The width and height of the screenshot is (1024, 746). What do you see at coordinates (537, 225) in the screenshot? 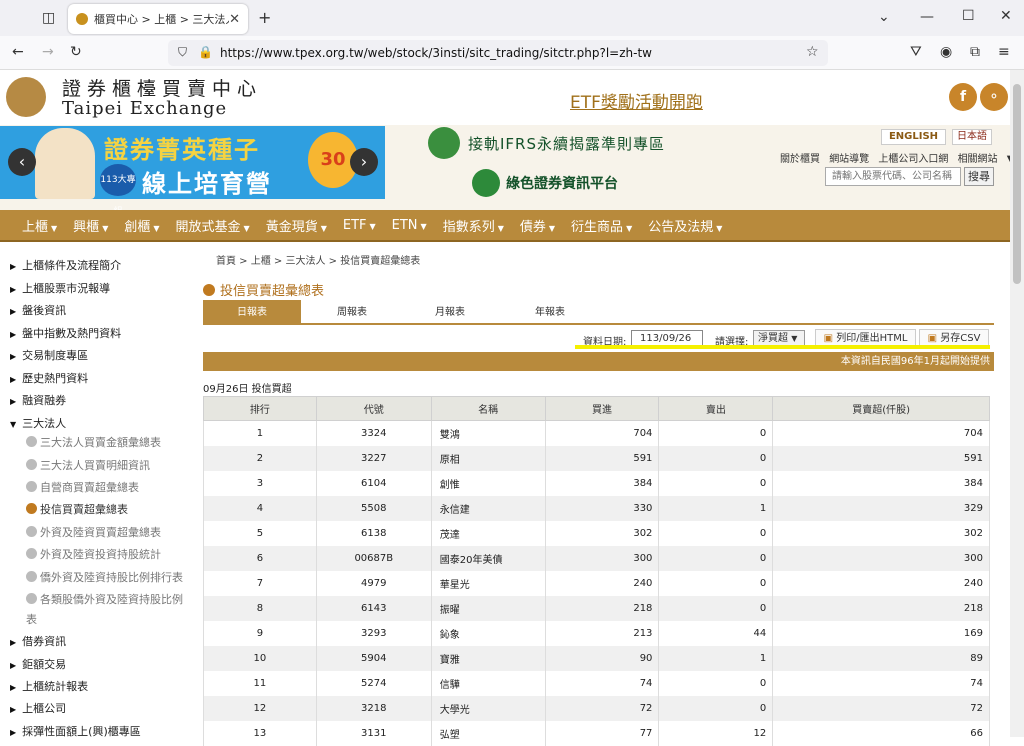
I see `menu-bonds: 債券 ▼` at bounding box center [537, 225].